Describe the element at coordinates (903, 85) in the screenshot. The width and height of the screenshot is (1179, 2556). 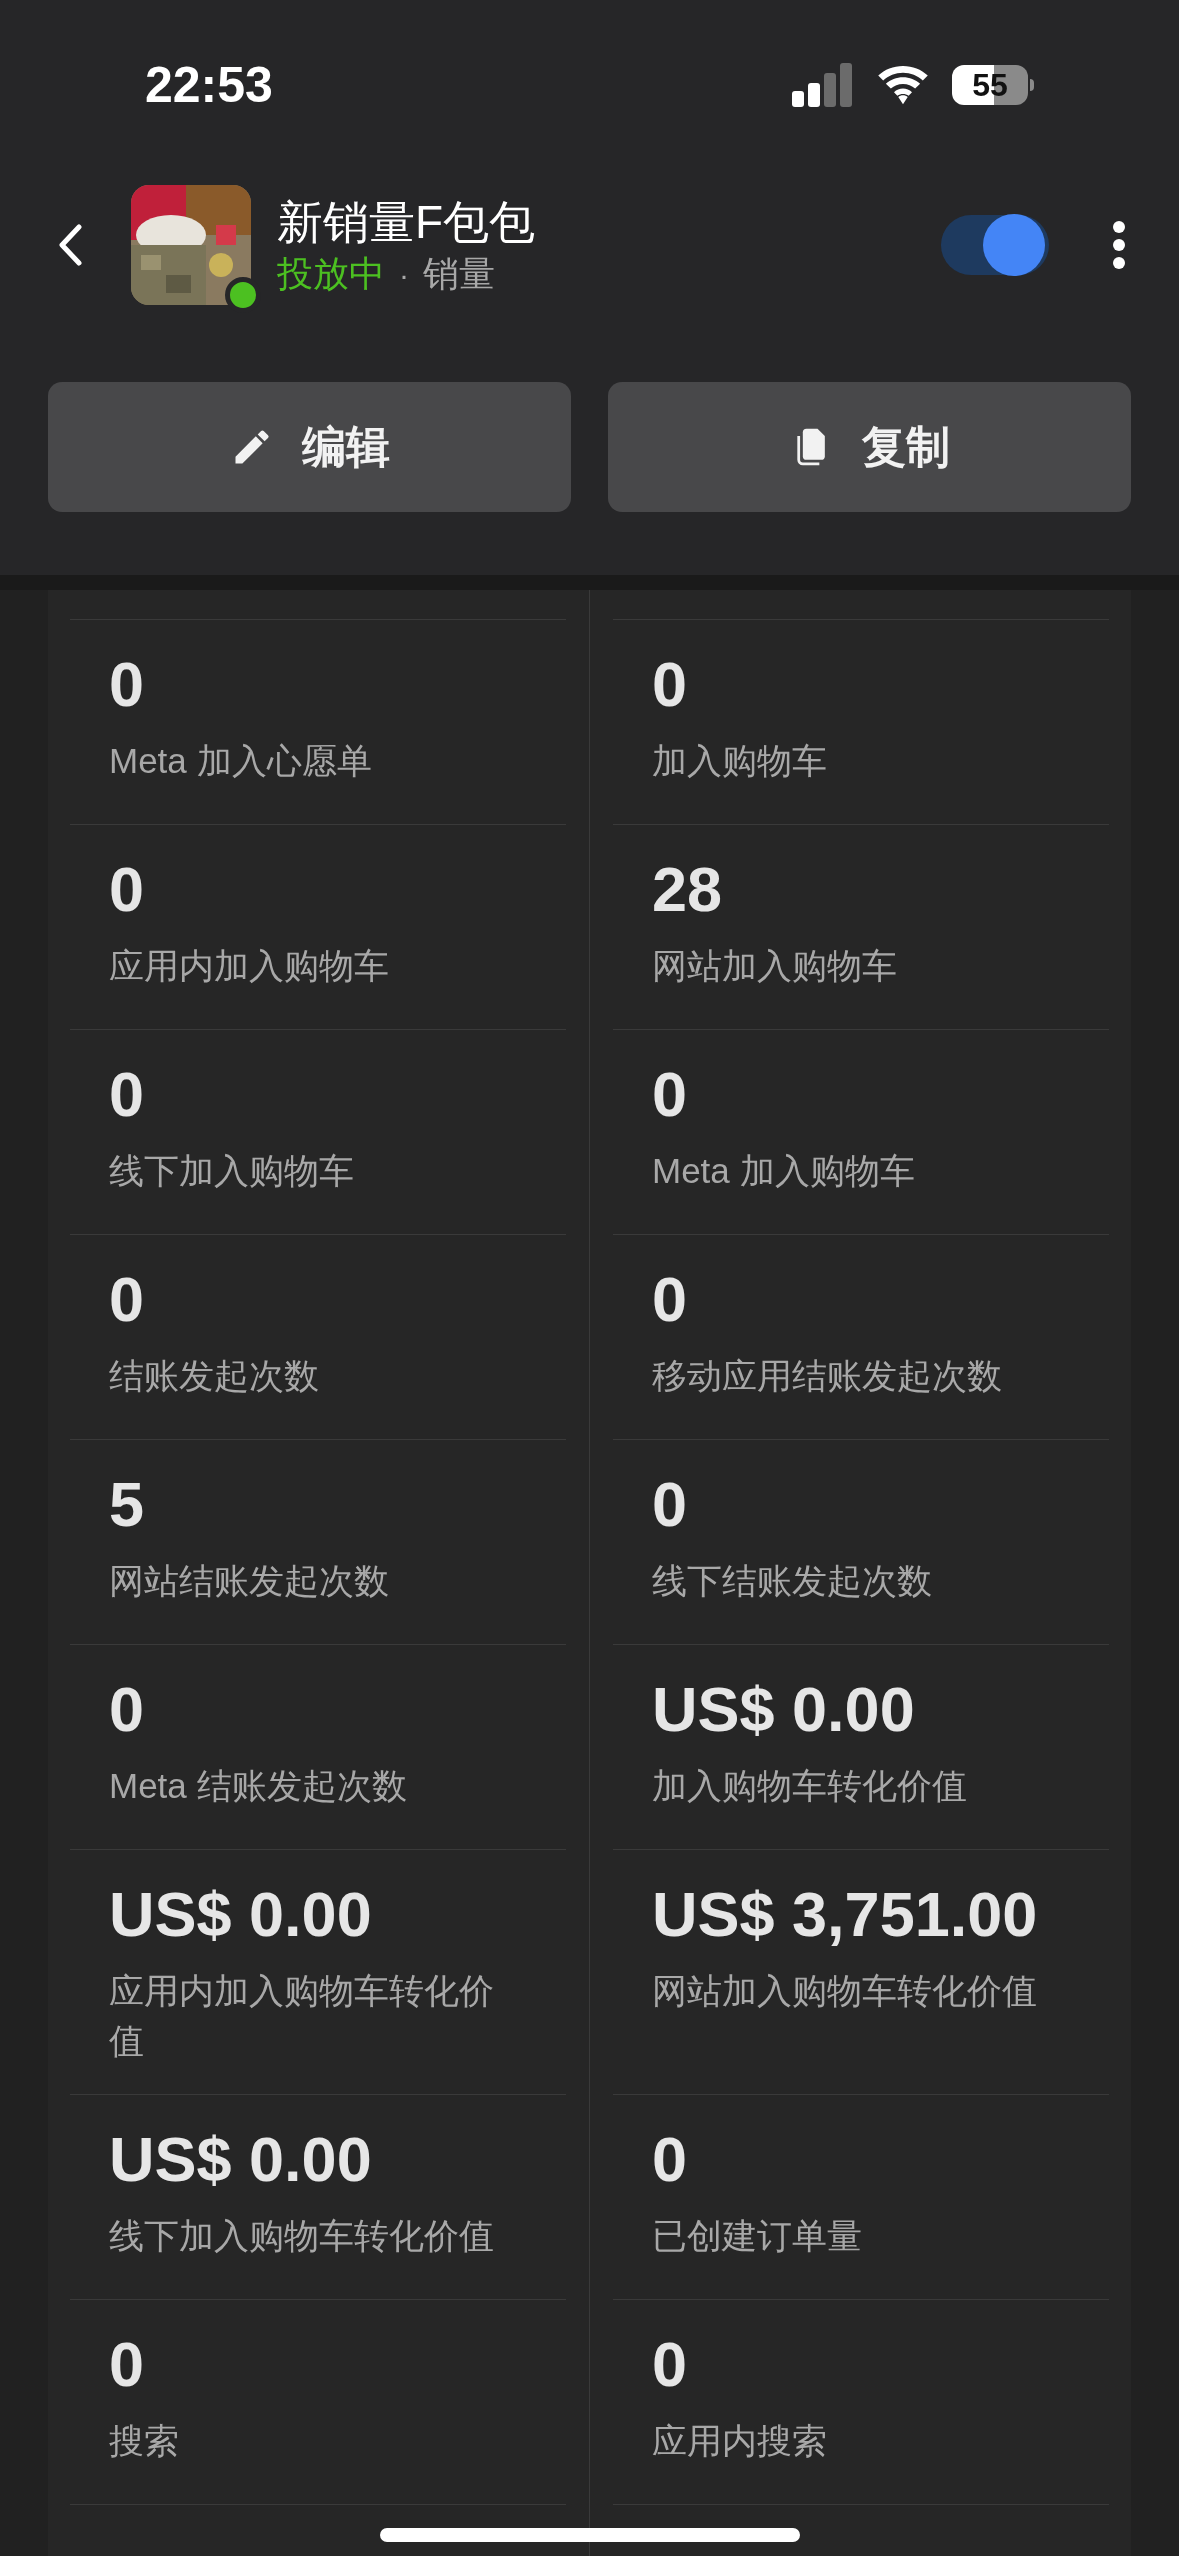
I see `wifi-icon` at that location.